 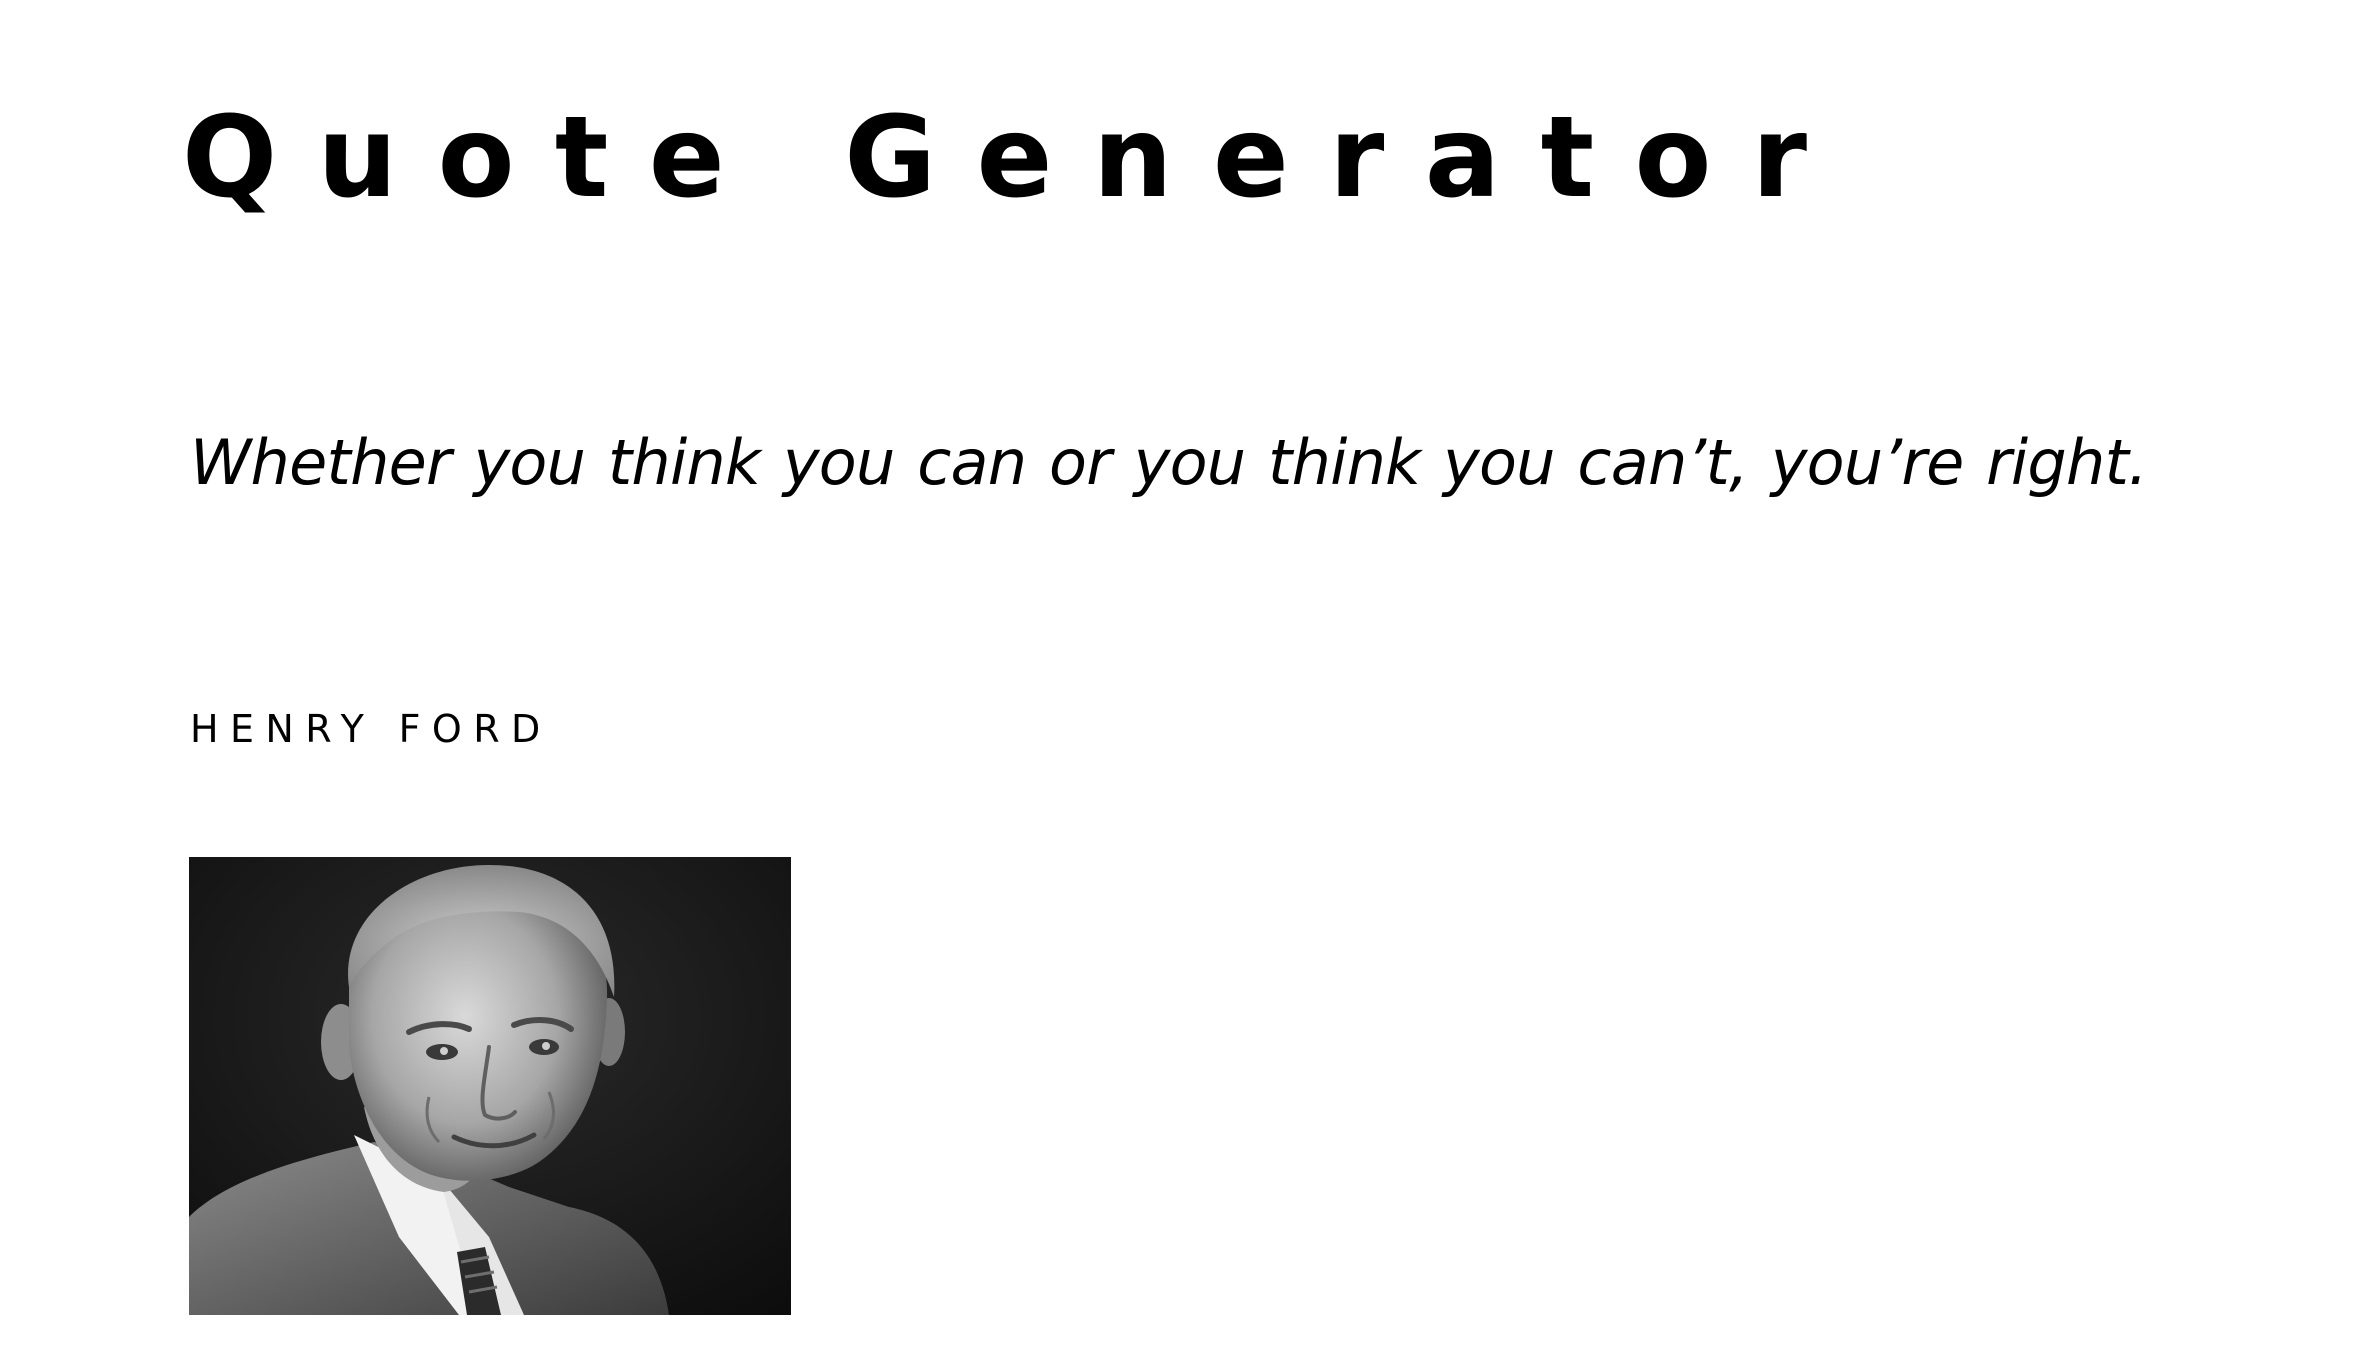 I want to click on author-photo, so click(x=490, y=1086).